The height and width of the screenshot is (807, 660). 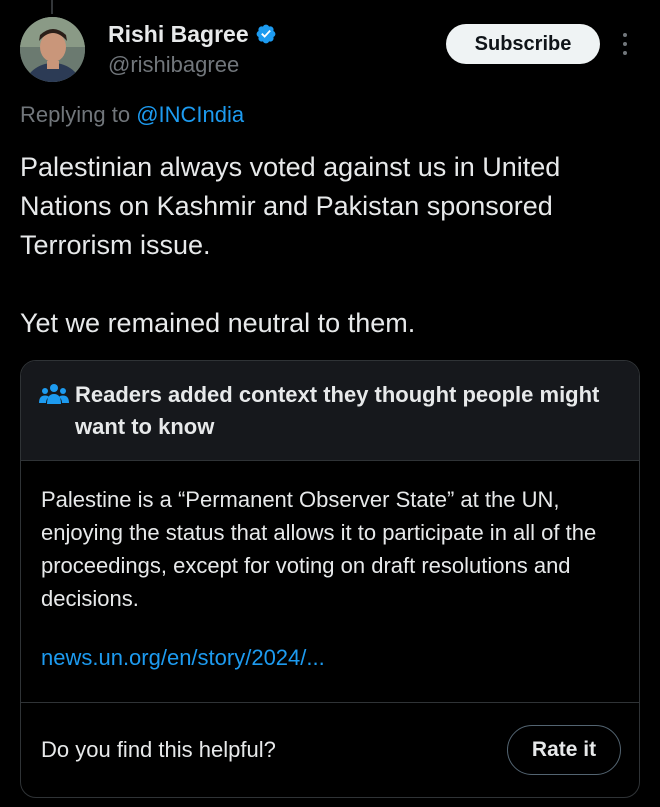 What do you see at coordinates (158, 749) in the screenshot?
I see `helpful-question: Do you find this helpful?` at bounding box center [158, 749].